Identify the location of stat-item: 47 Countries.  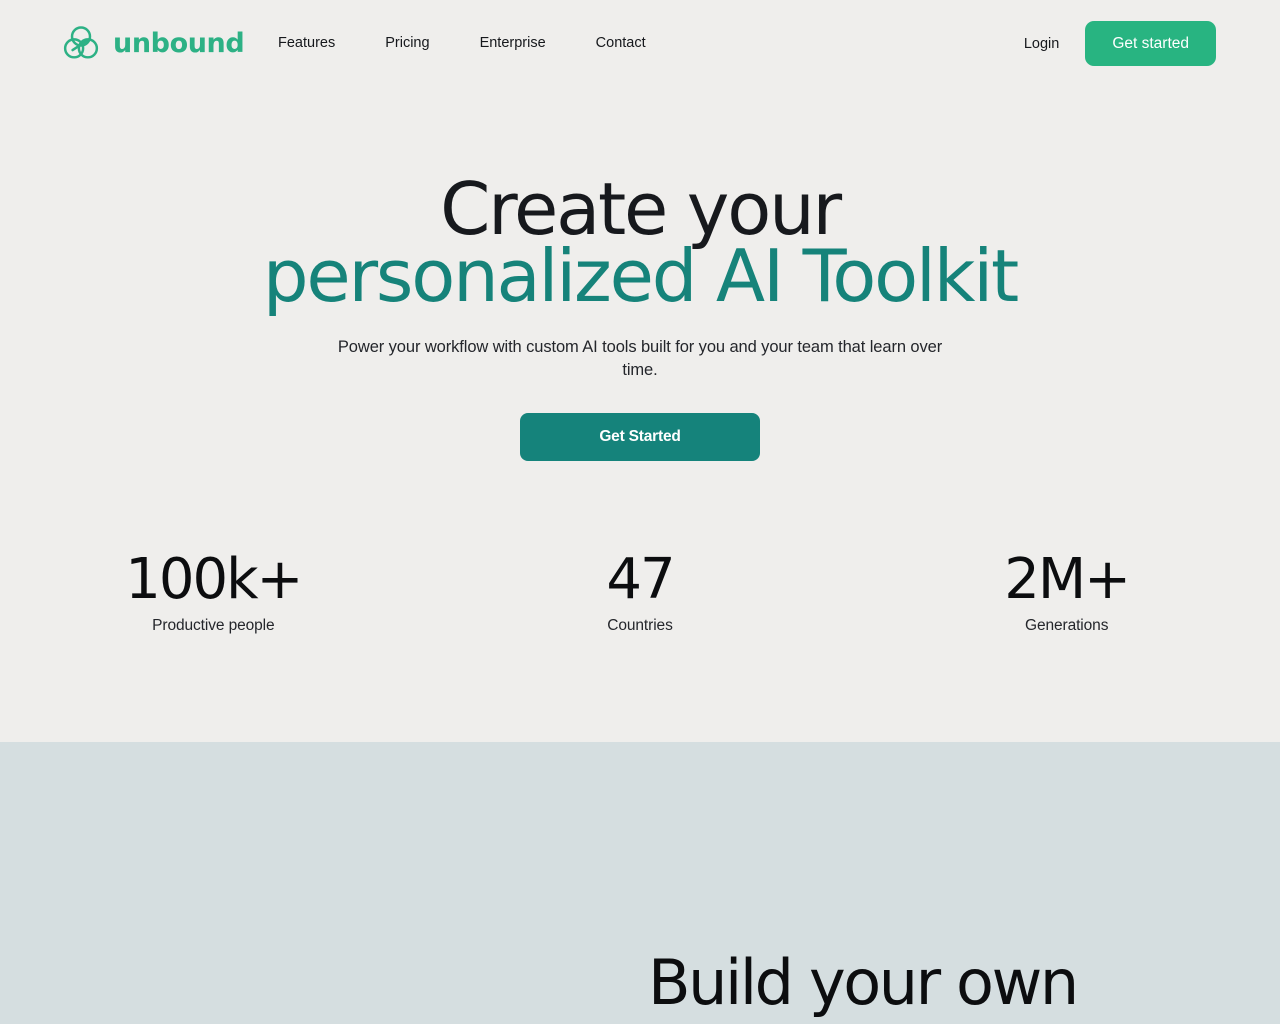
(640, 593).